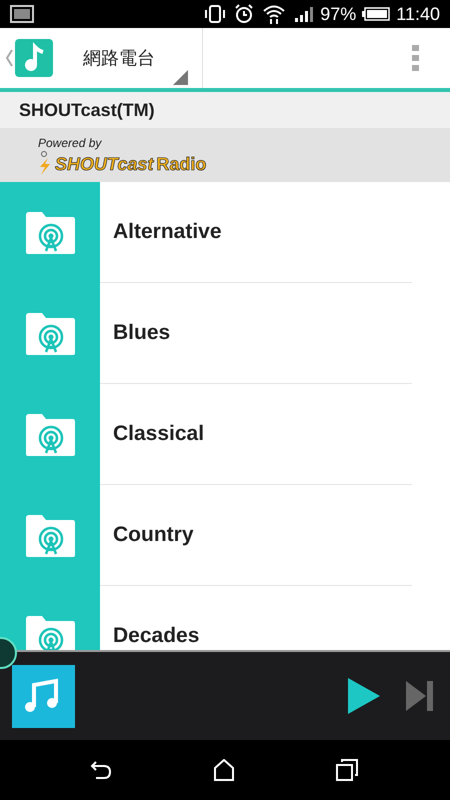  What do you see at coordinates (418, 14) in the screenshot?
I see `clock-time: 11:40` at bounding box center [418, 14].